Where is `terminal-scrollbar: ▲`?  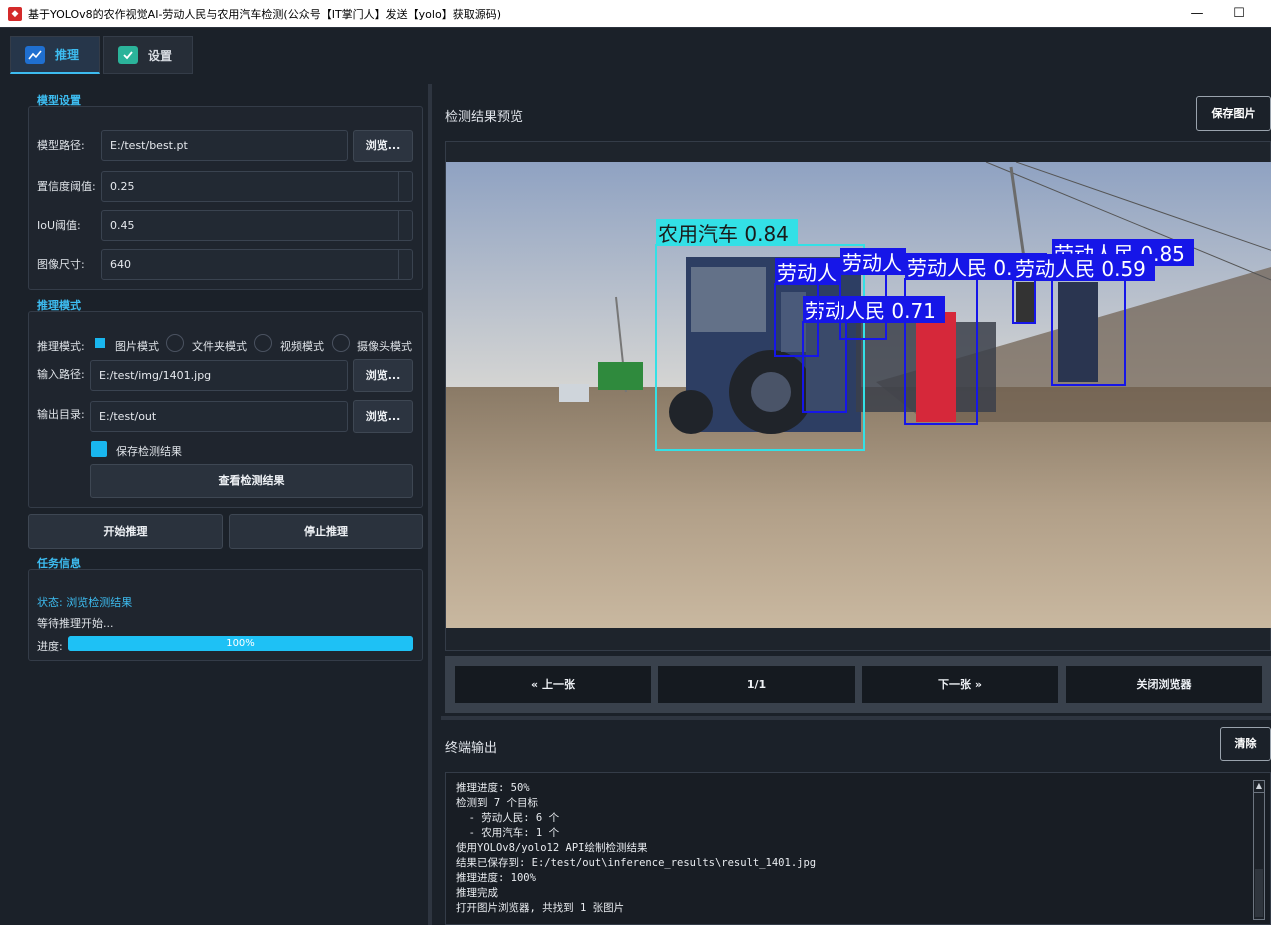 terminal-scrollbar: ▲ is located at coordinates (1259, 850).